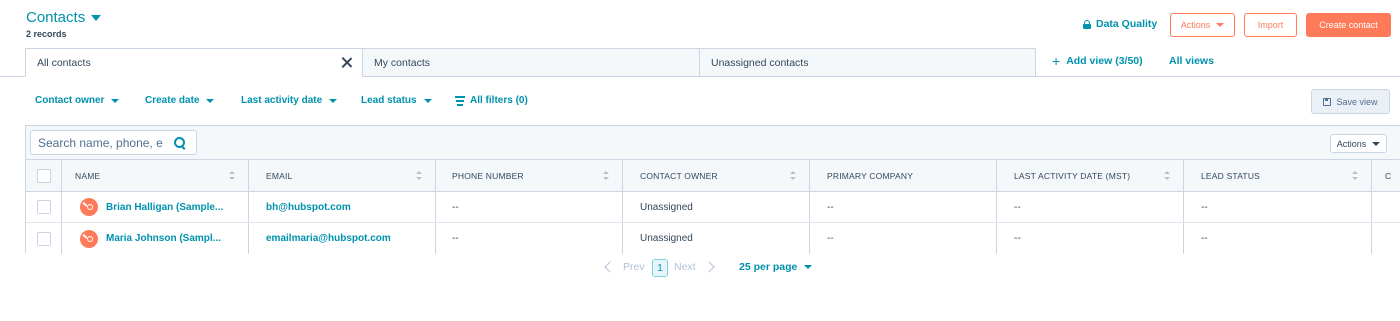 This screenshot has height=321, width=1400. Describe the element at coordinates (716, 207) in the screenshot. I see `owner-cell: Unassigned` at that location.